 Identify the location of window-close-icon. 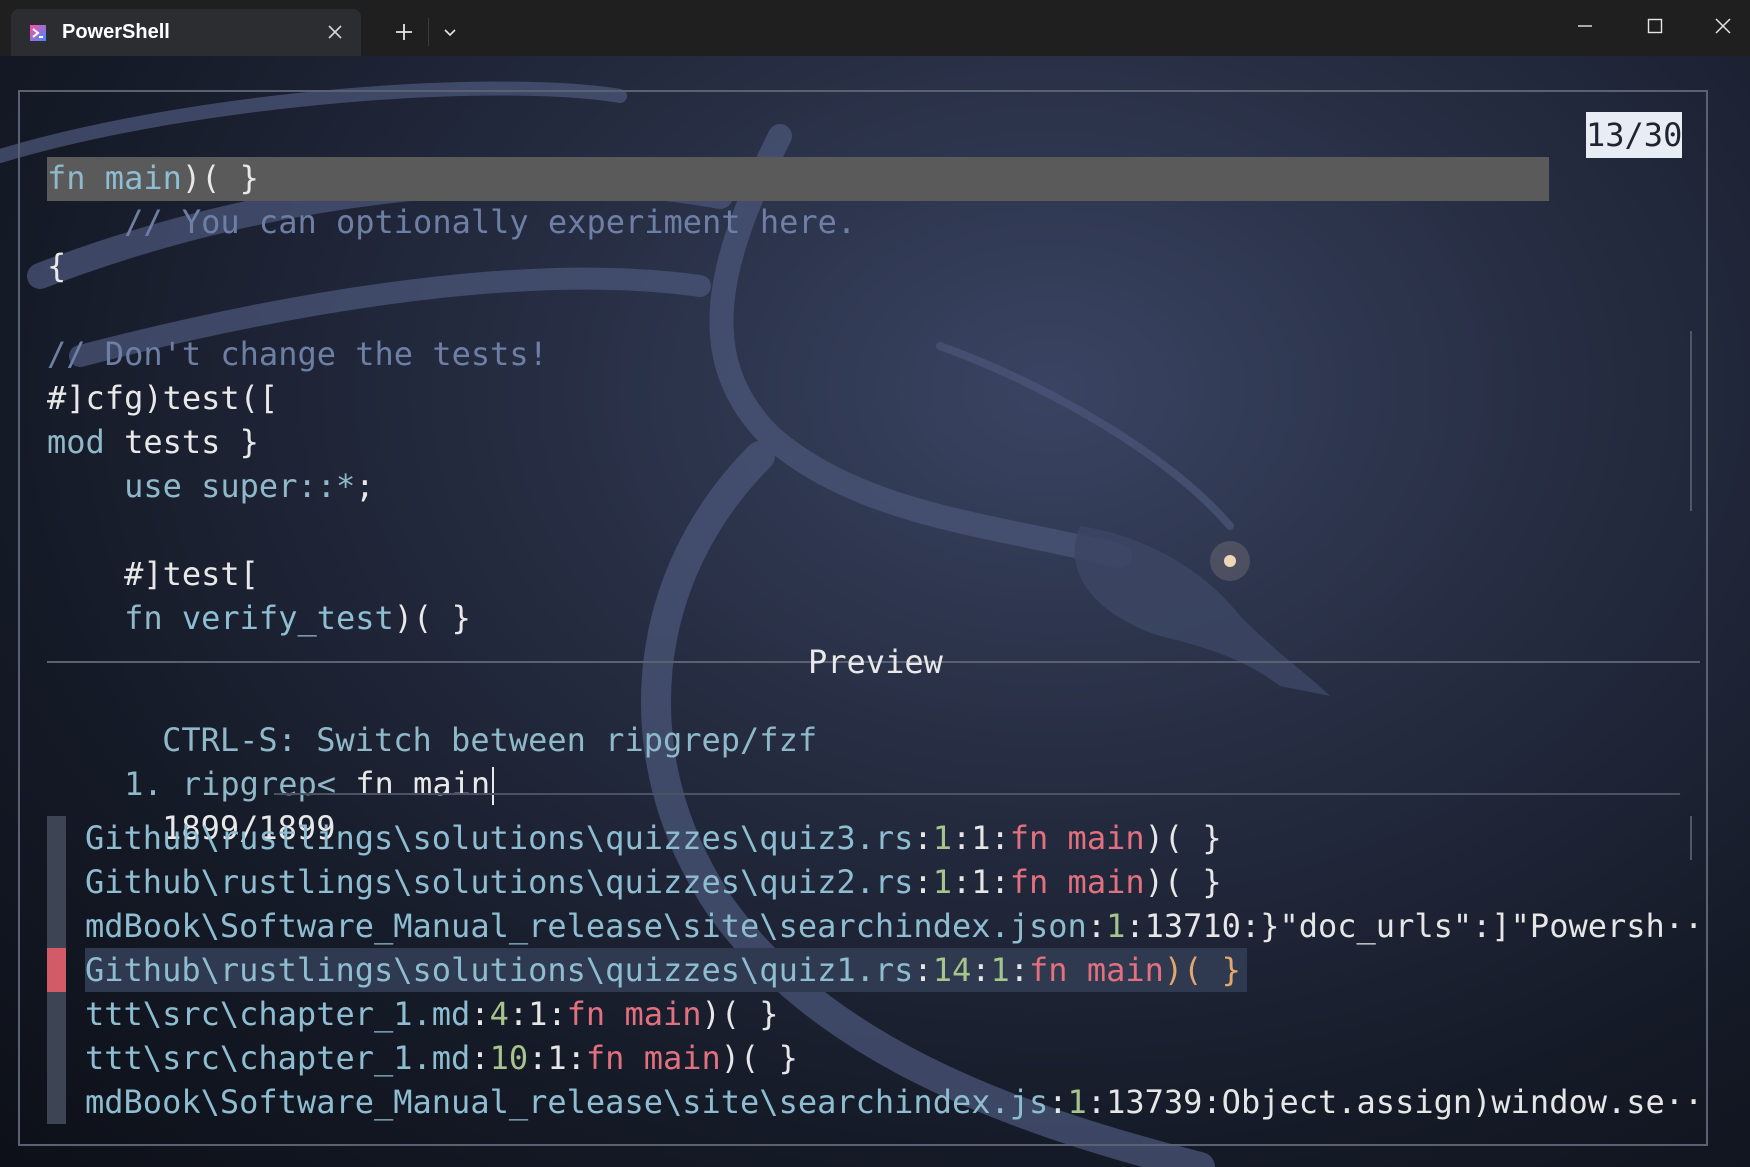
(1723, 26).